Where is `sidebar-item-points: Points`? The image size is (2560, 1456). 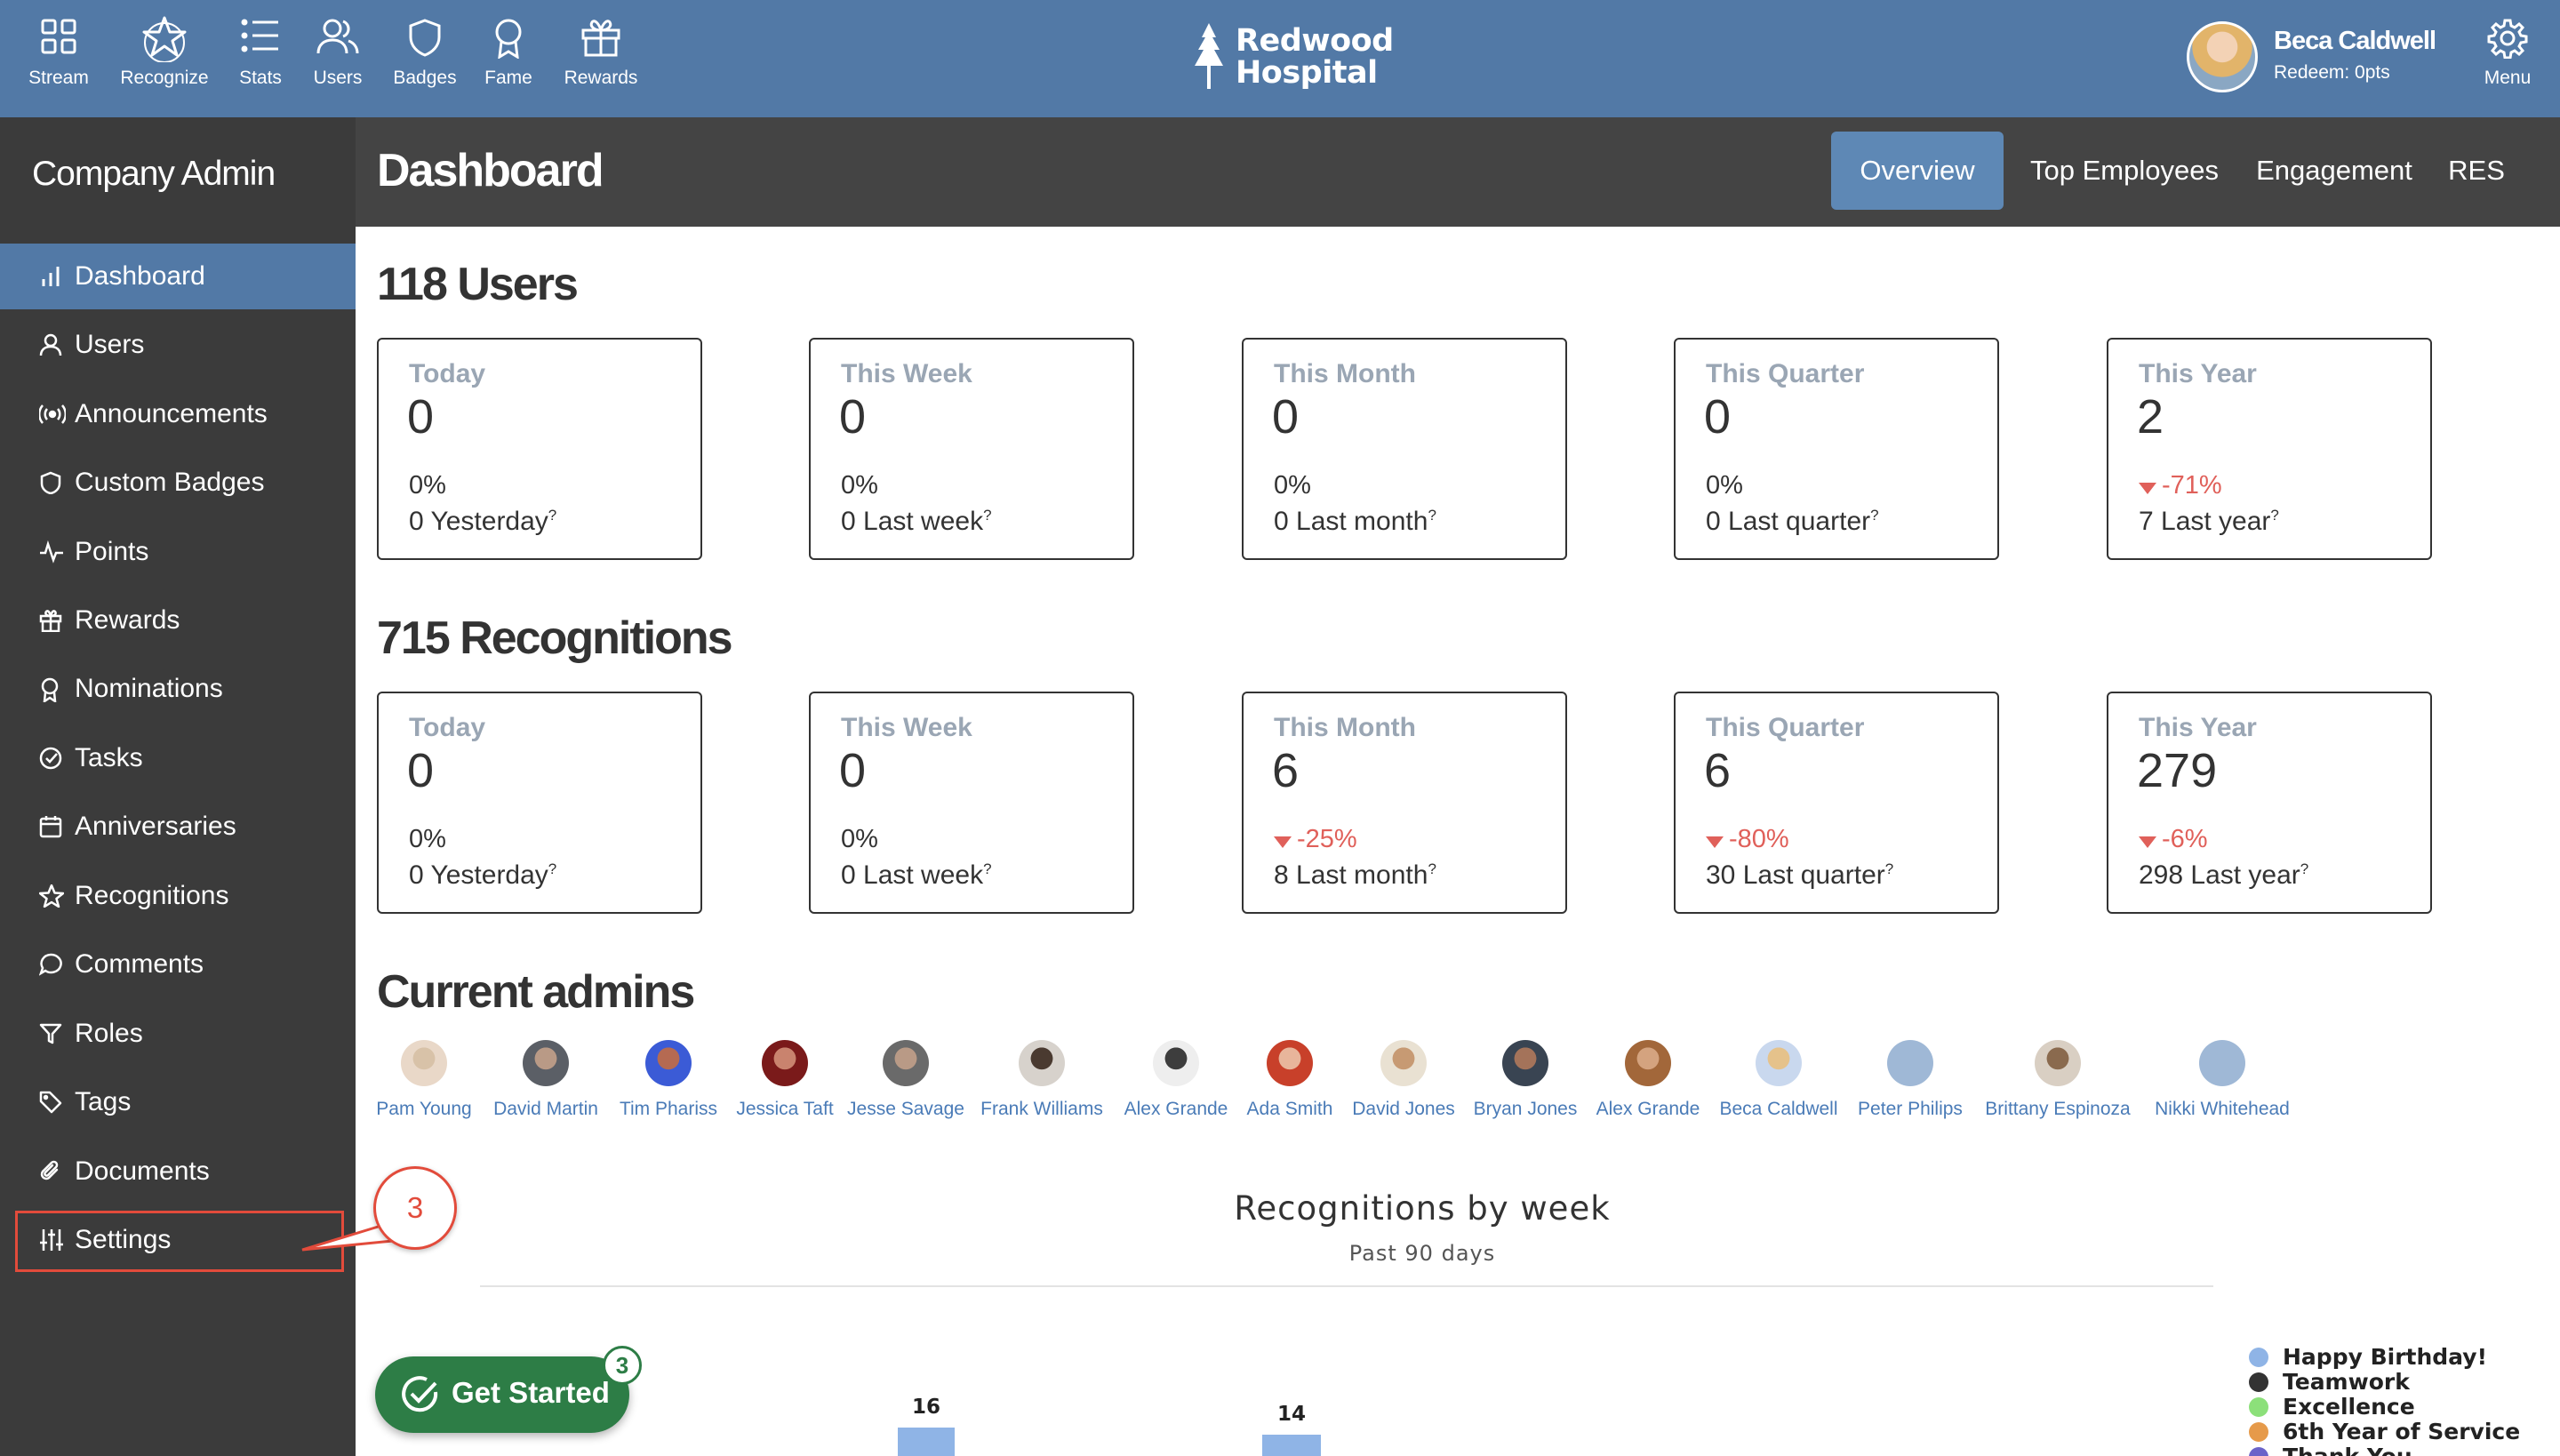 sidebar-item-points: Points is located at coordinates (178, 552).